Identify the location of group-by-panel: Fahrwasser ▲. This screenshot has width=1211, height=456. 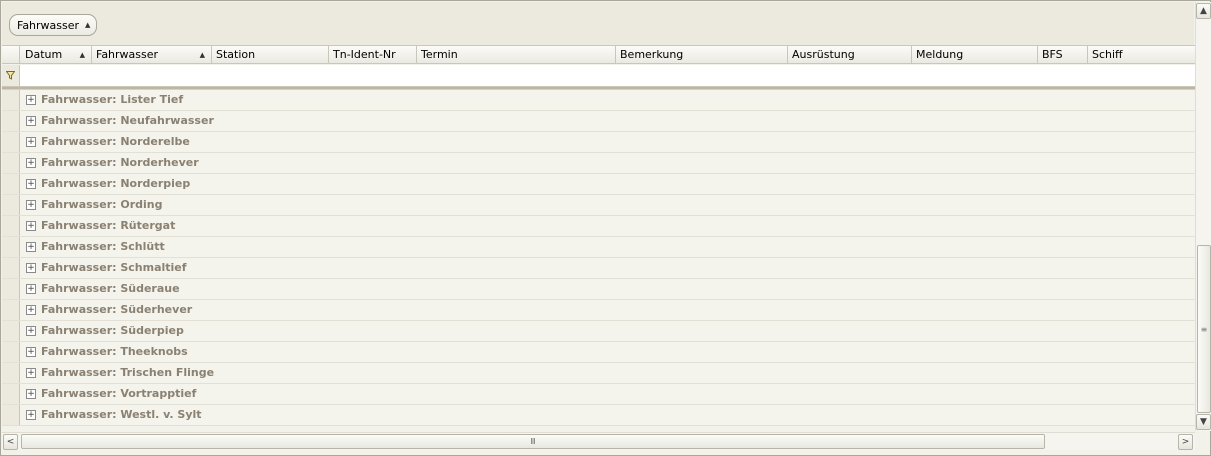
(598, 23).